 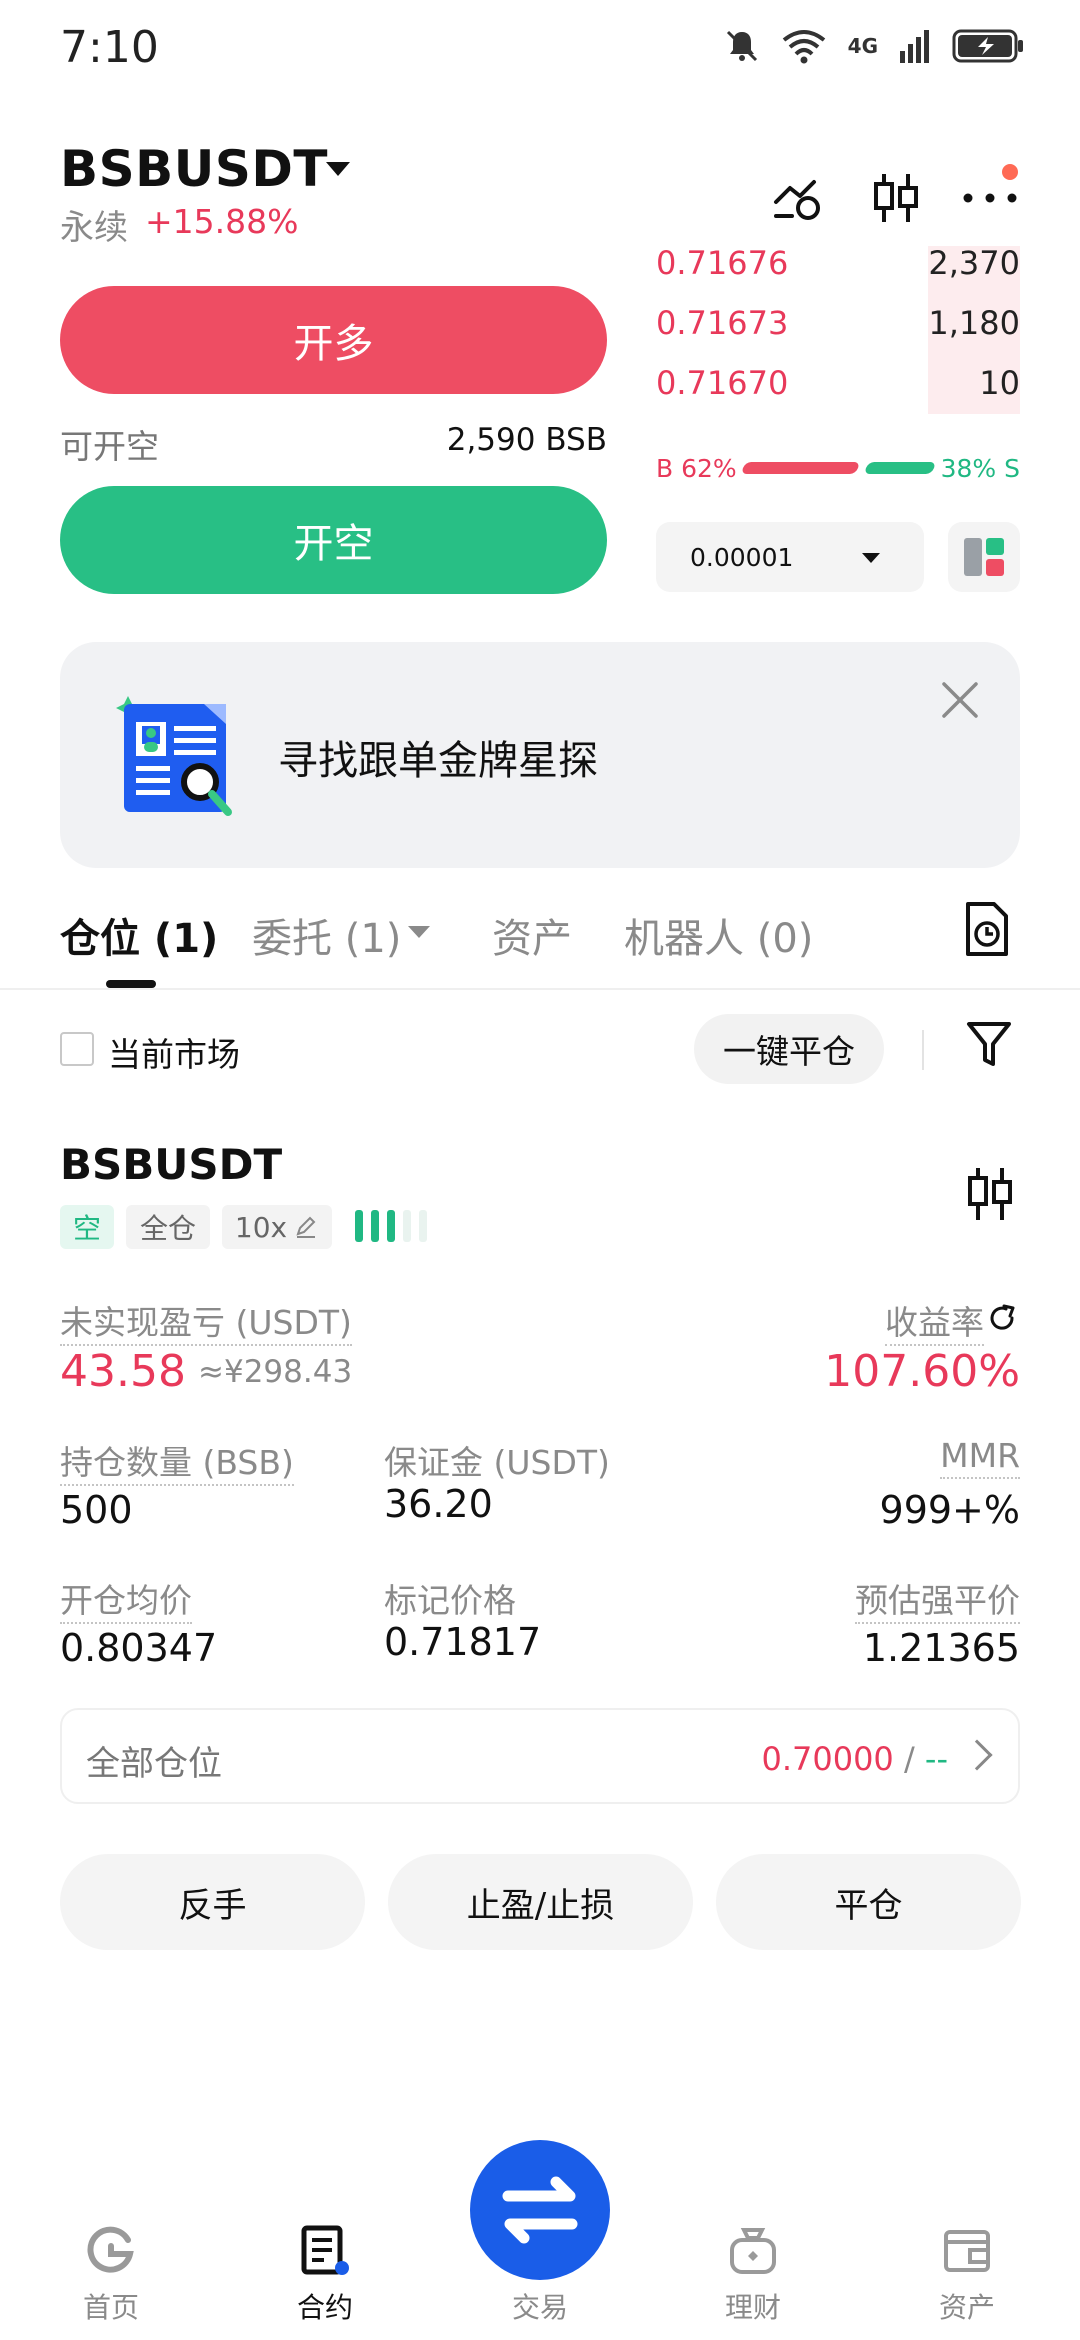 I want to click on sell-ratio-bar, so click(x=900, y=468).